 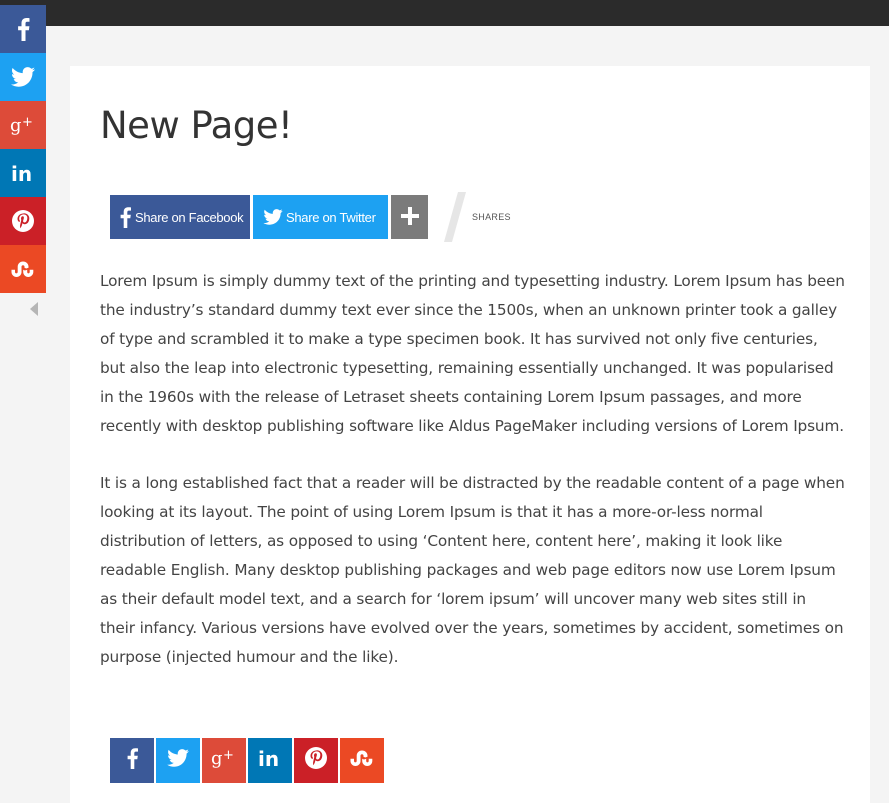 I want to click on chevron-left-icon, so click(x=34, y=309).